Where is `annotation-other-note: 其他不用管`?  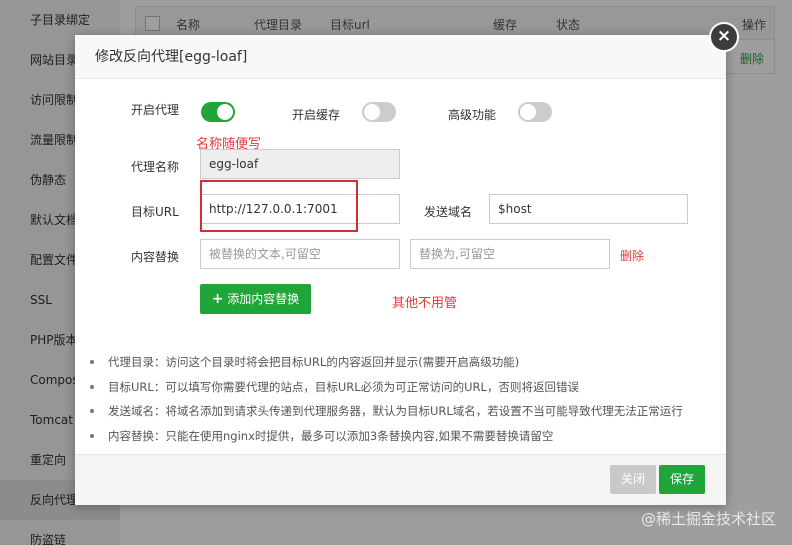 annotation-other-note: 其他不用管 is located at coordinates (425, 303).